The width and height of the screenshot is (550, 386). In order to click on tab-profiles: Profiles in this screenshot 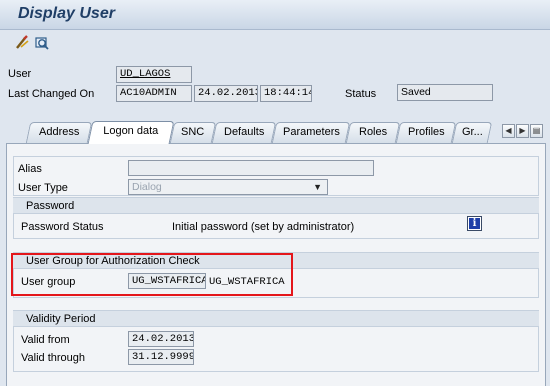, I will do `click(426, 132)`.